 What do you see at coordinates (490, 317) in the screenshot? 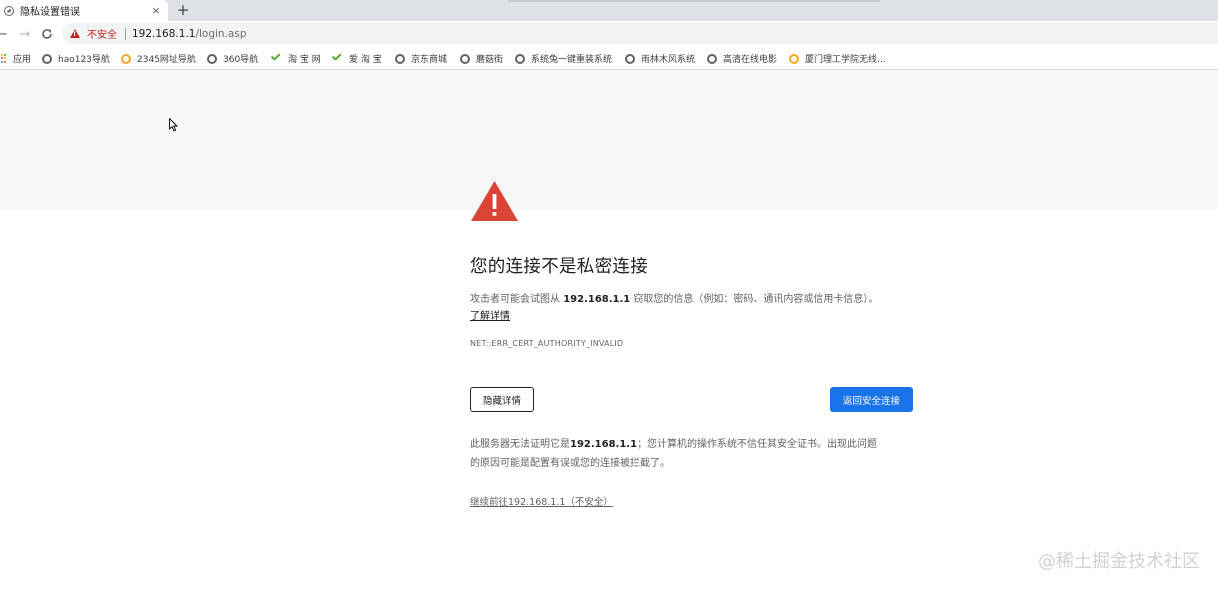
I see `learn-more-link: 了解详情` at bounding box center [490, 317].